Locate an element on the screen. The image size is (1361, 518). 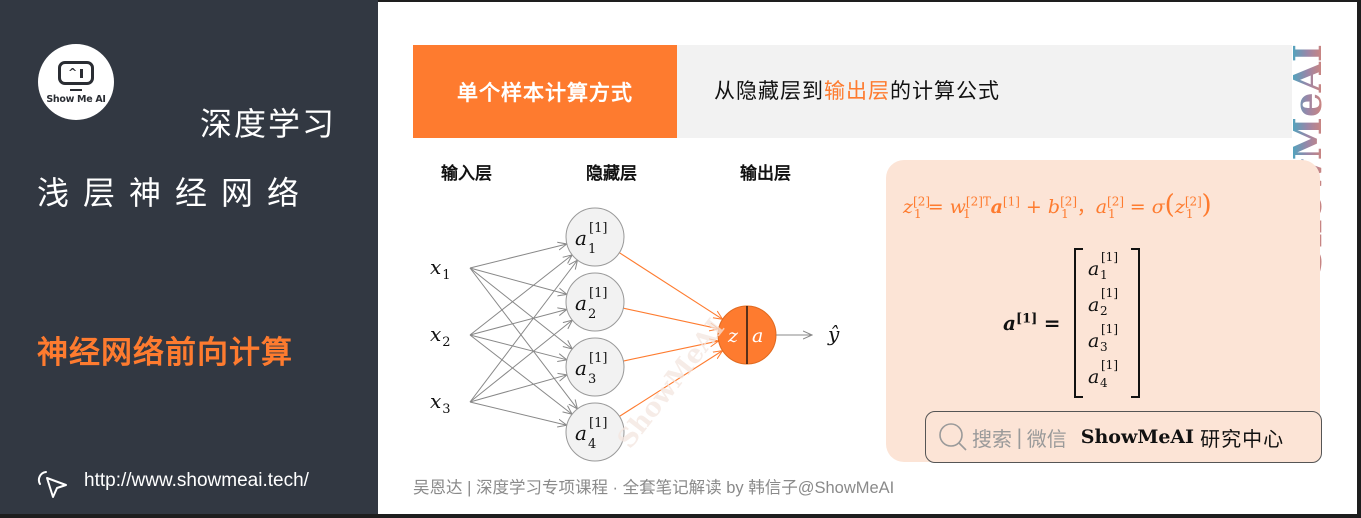
chapter-title: 浅层神经网络 is located at coordinates (175, 193).